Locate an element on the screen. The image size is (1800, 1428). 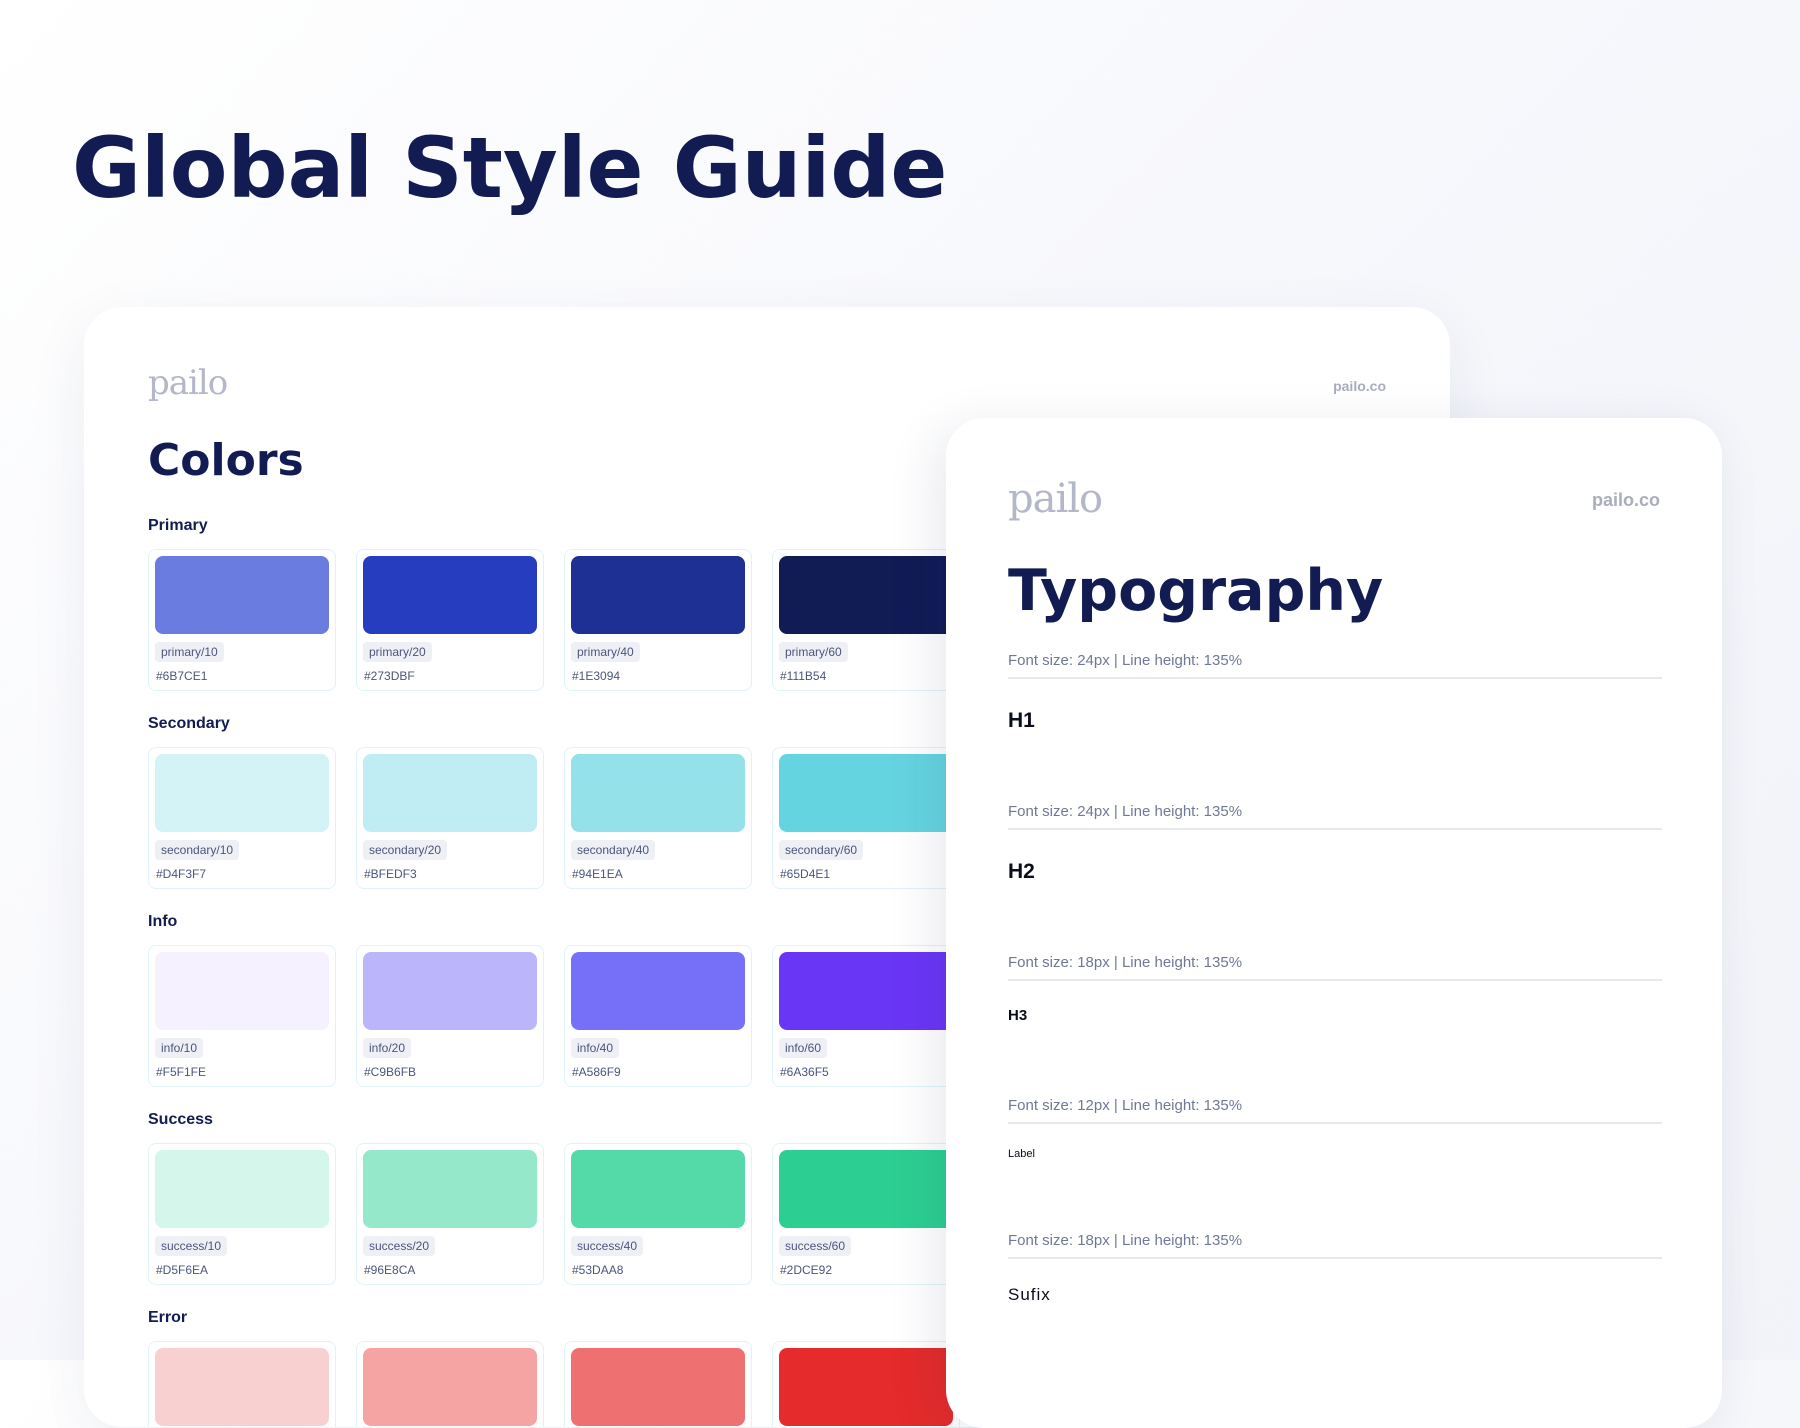
swatch-name-tag: secondary/40 is located at coordinates (613, 850).